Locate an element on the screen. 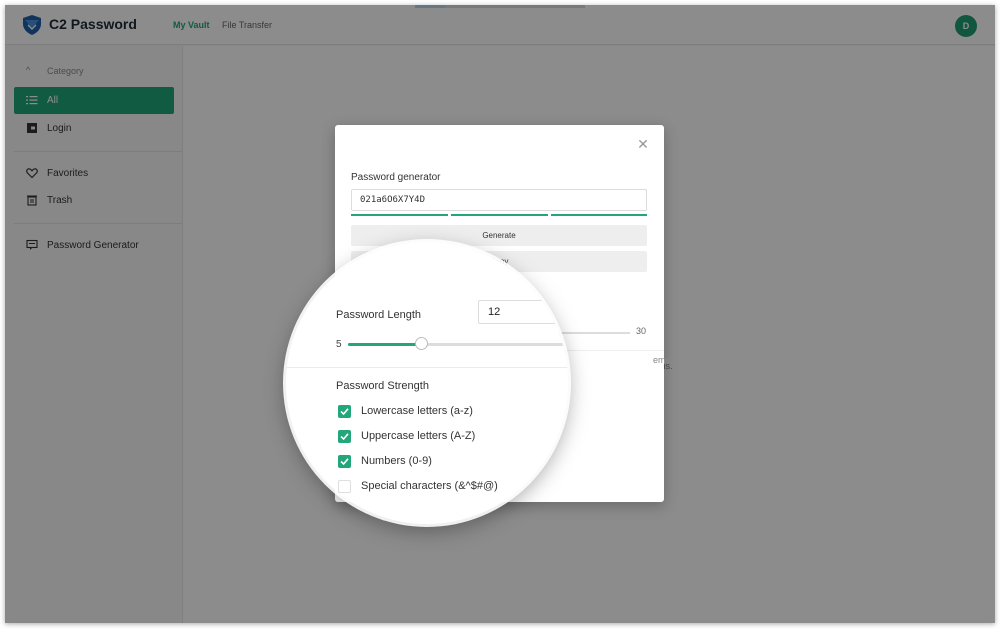 The width and height of the screenshot is (1000, 629). length-min-label: 5 is located at coordinates (339, 344).